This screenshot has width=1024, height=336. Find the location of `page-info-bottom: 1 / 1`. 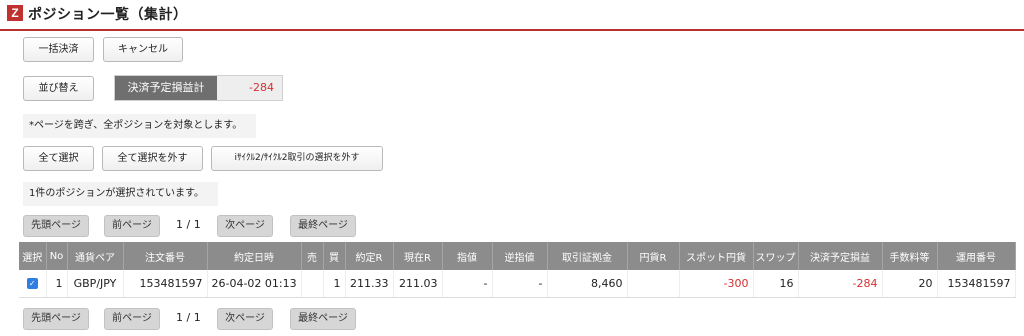

page-info-bottom: 1 / 1 is located at coordinates (188, 317).